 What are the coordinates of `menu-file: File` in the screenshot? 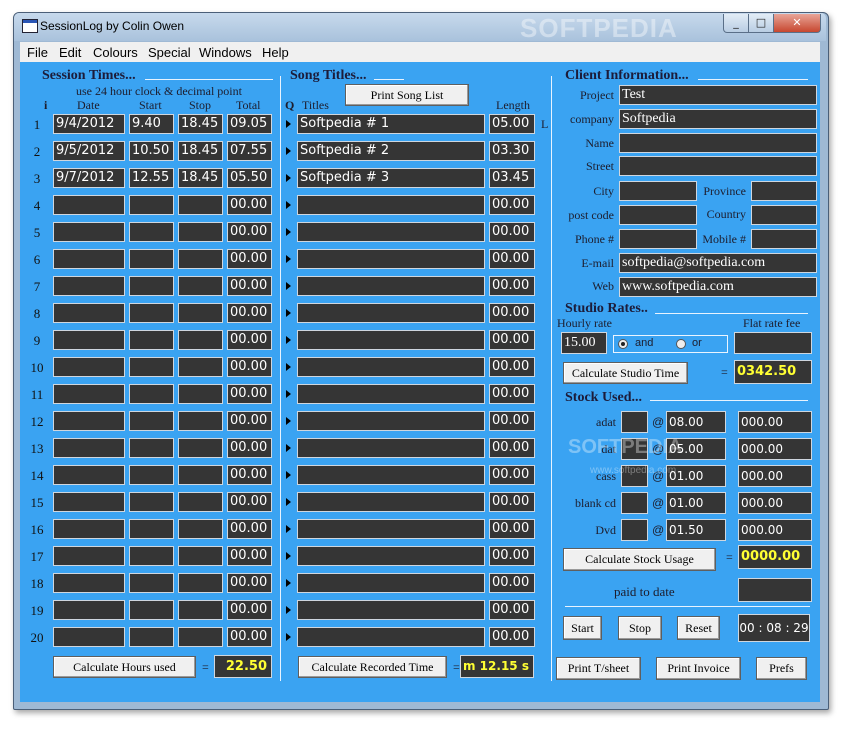 It's located at (37, 52).